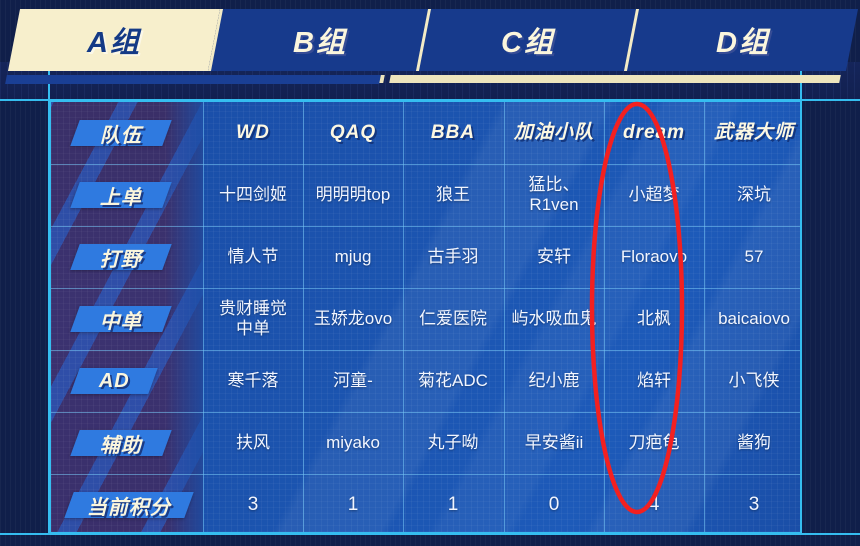  I want to click on player-cell: baicaiovo, so click(754, 318).